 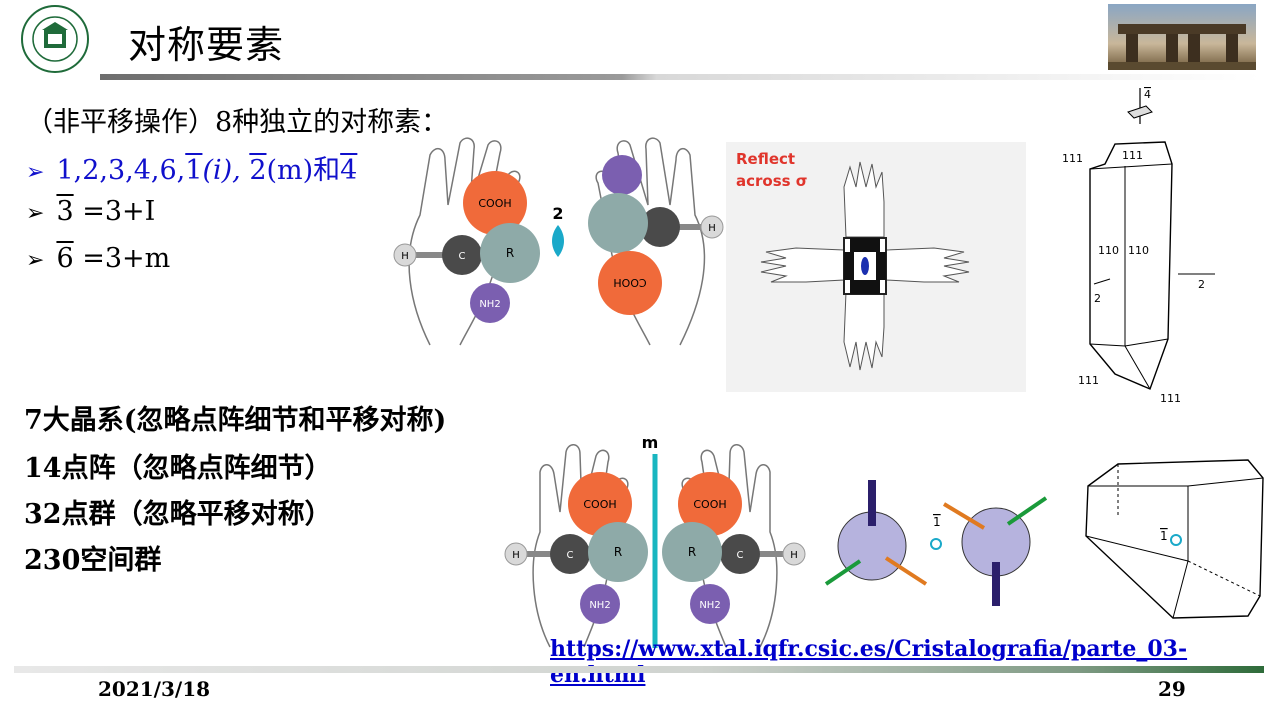 I want to click on label-c-mirror-left: C, so click(x=570, y=555).